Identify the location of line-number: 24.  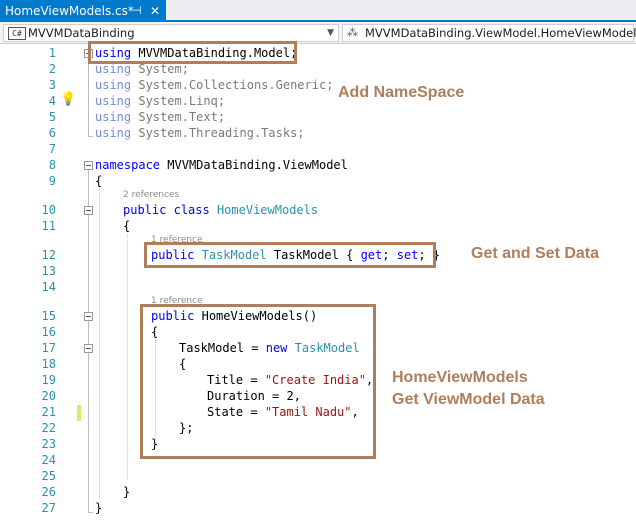
(48, 460).